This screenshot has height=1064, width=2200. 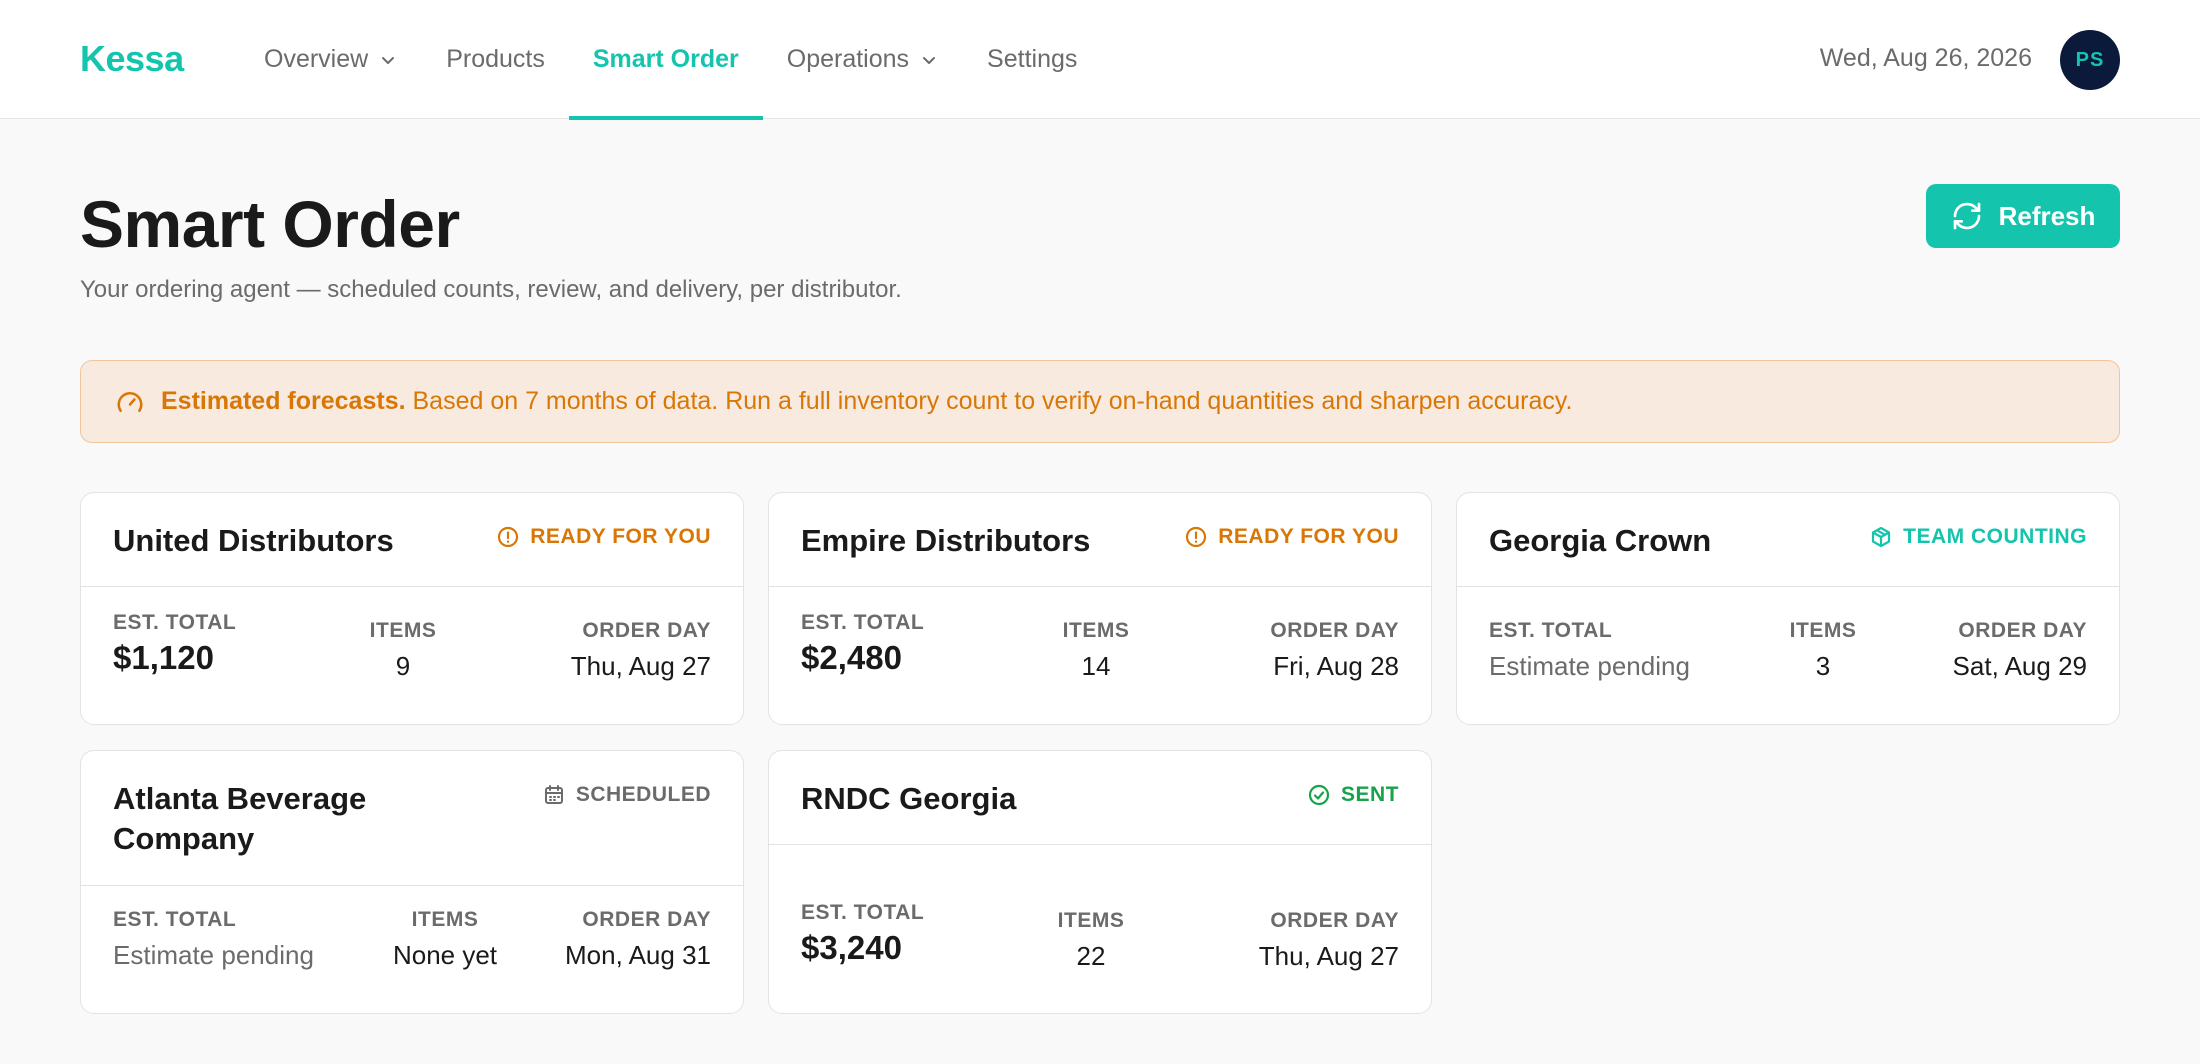 What do you see at coordinates (1823, 650) in the screenshot?
I see `items-col: ITEMS 3` at bounding box center [1823, 650].